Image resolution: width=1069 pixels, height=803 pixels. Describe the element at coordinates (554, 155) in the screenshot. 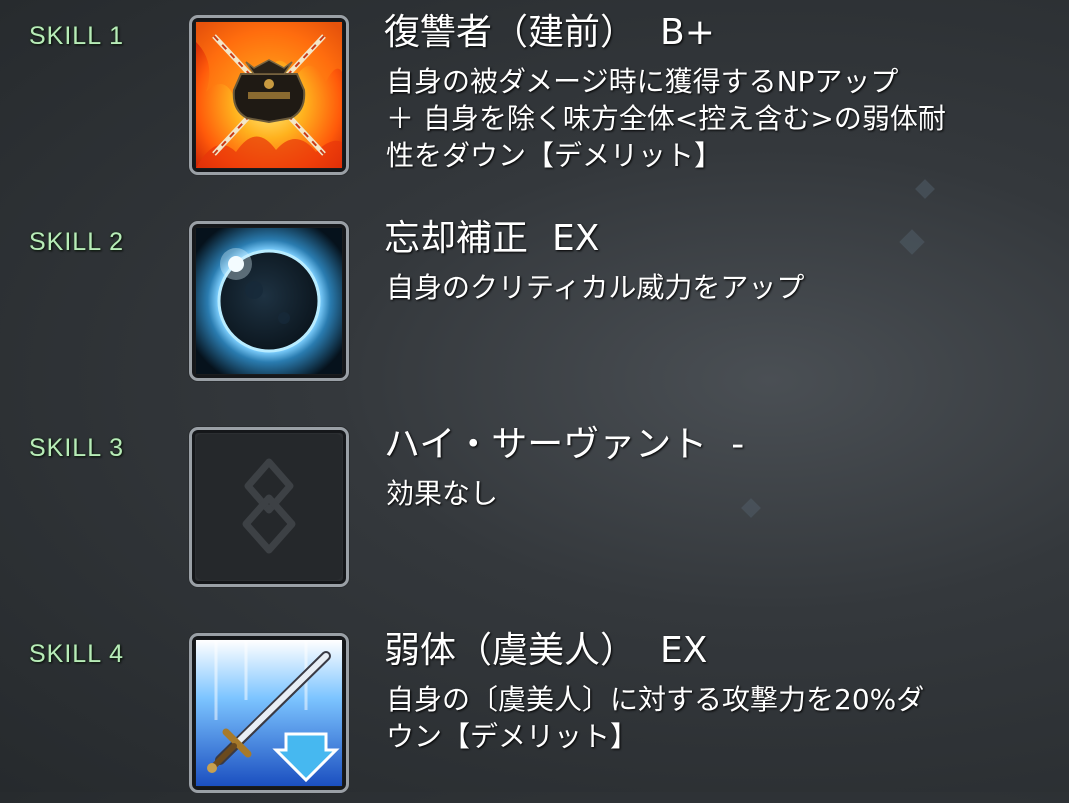

I see `skill-description-line: 性をダウン【デメリット】` at that location.